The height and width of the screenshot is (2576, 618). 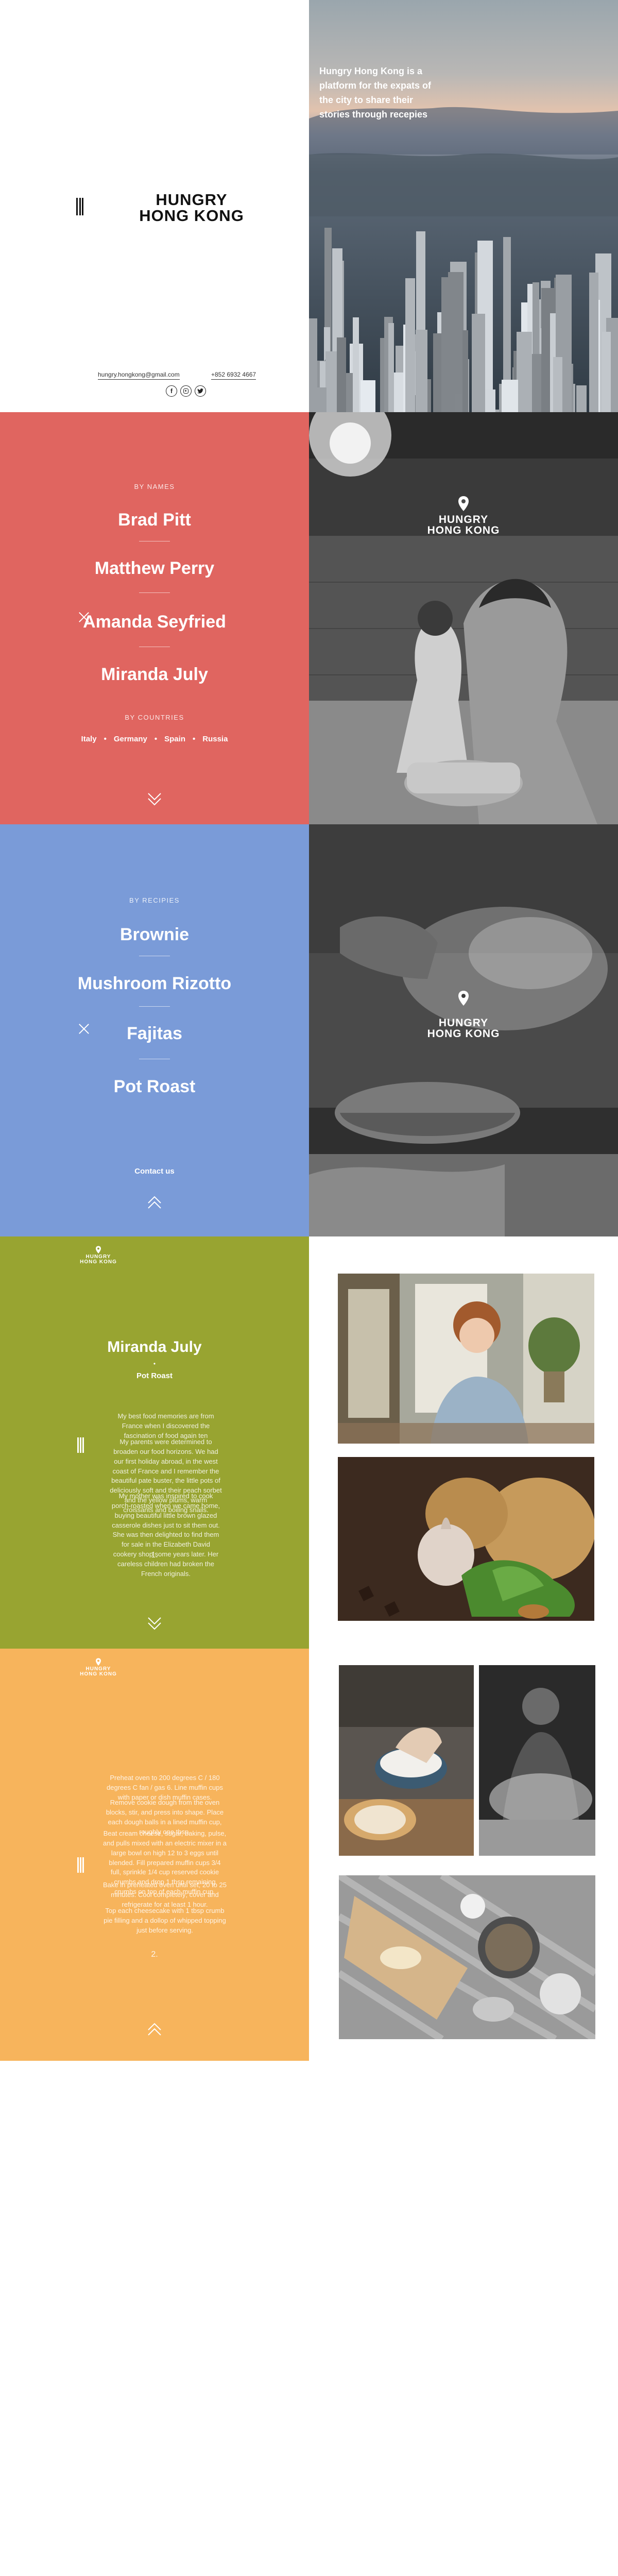 I want to click on steaming-pot-photo: HUNGRY HONG KONG, so click(x=463, y=1030).